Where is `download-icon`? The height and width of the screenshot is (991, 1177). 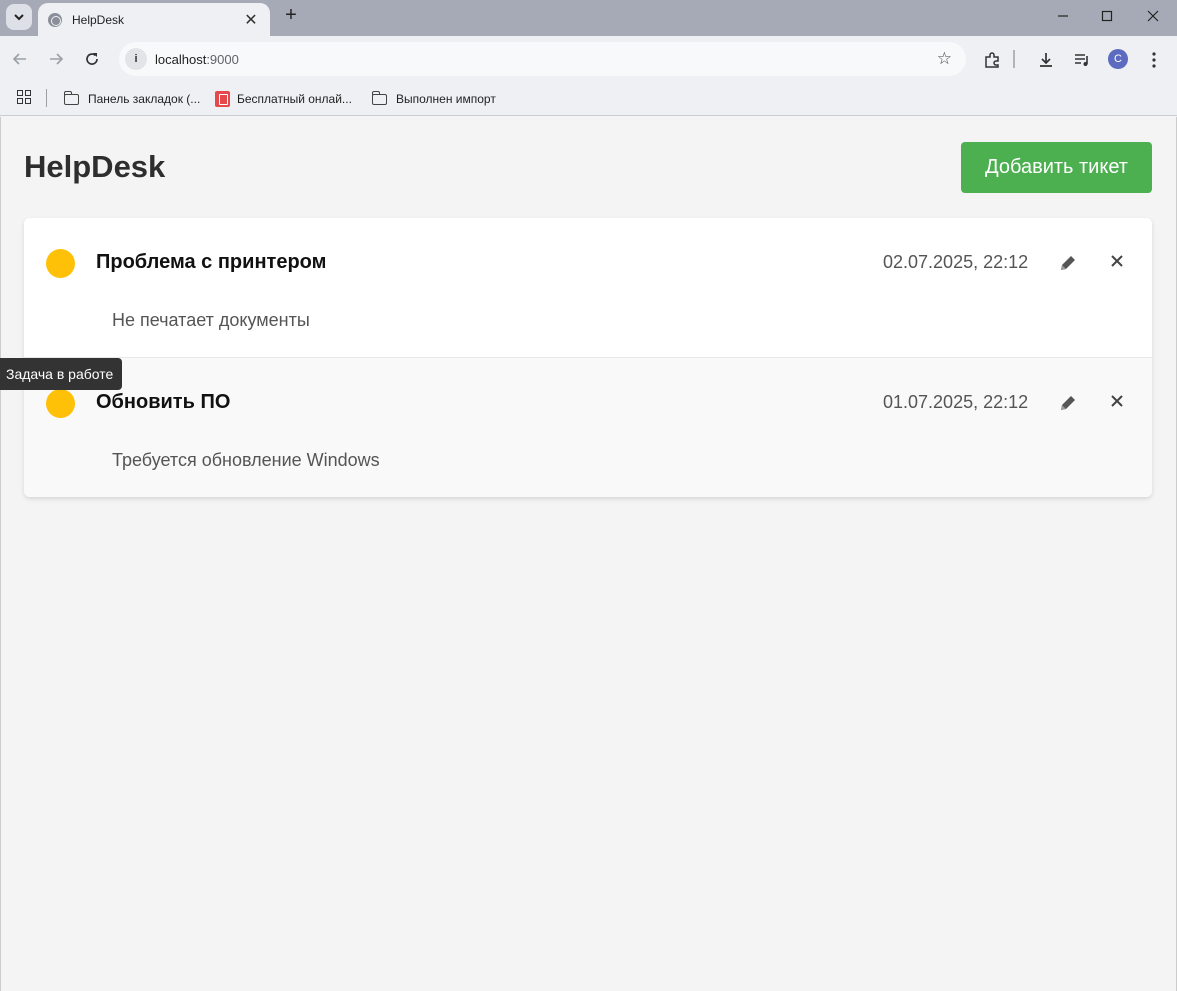 download-icon is located at coordinates (1046, 60).